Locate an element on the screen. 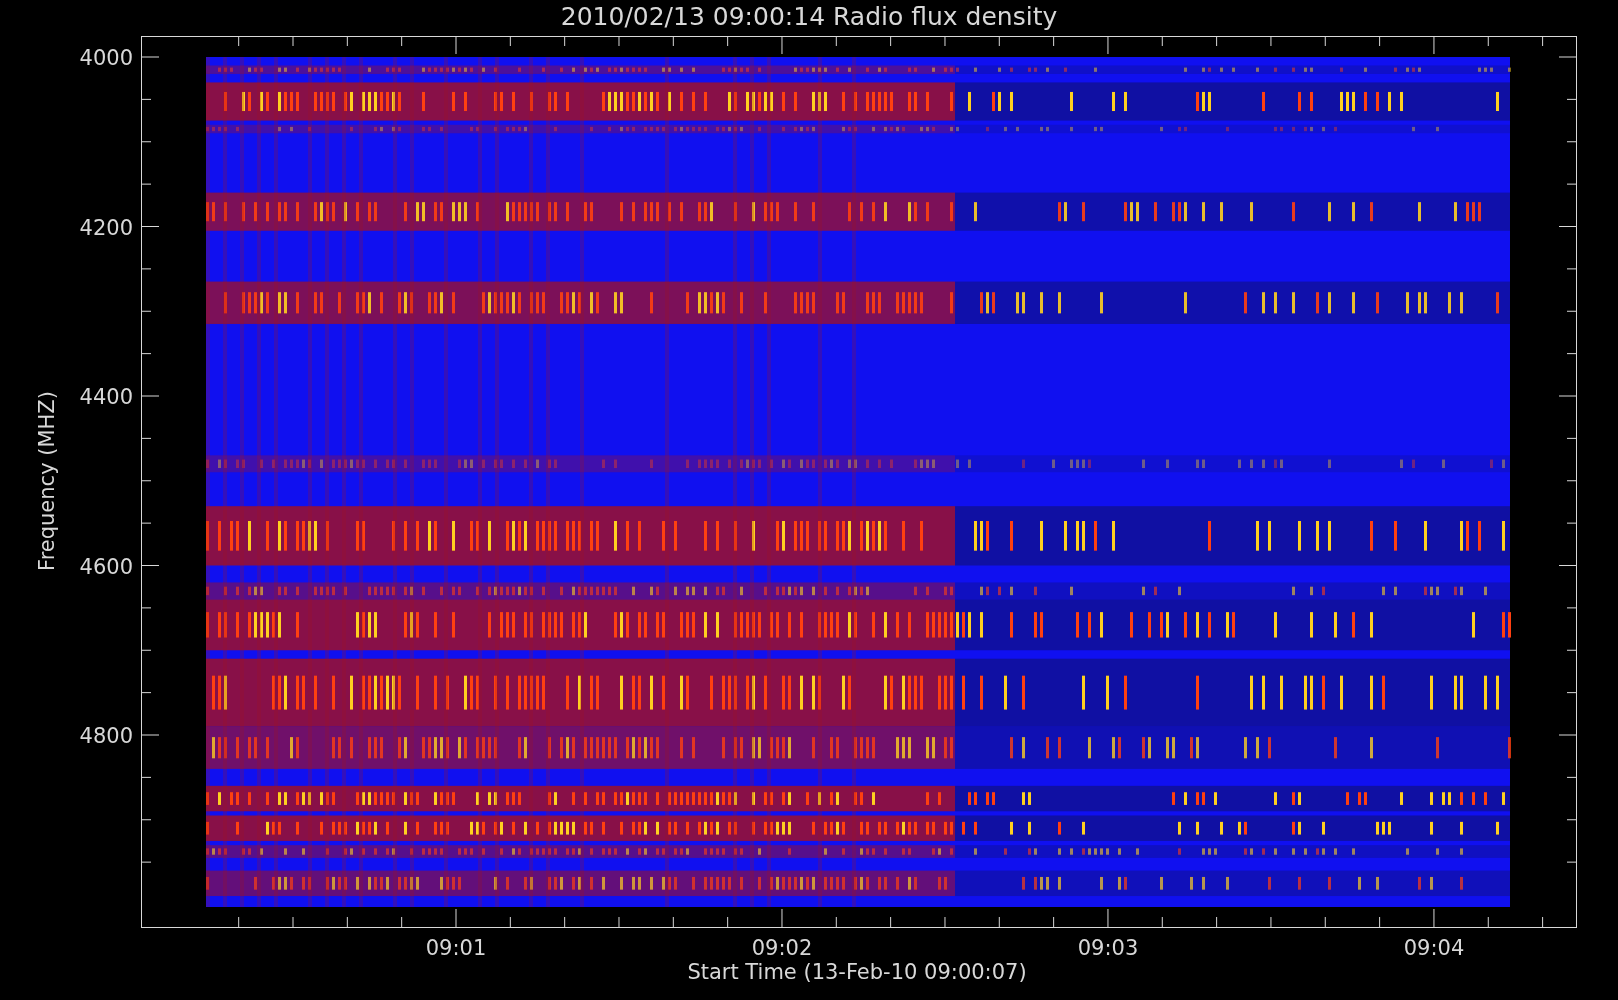 This screenshot has height=1000, width=1618. y-tick-label: 4400 is located at coordinates (106, 397).